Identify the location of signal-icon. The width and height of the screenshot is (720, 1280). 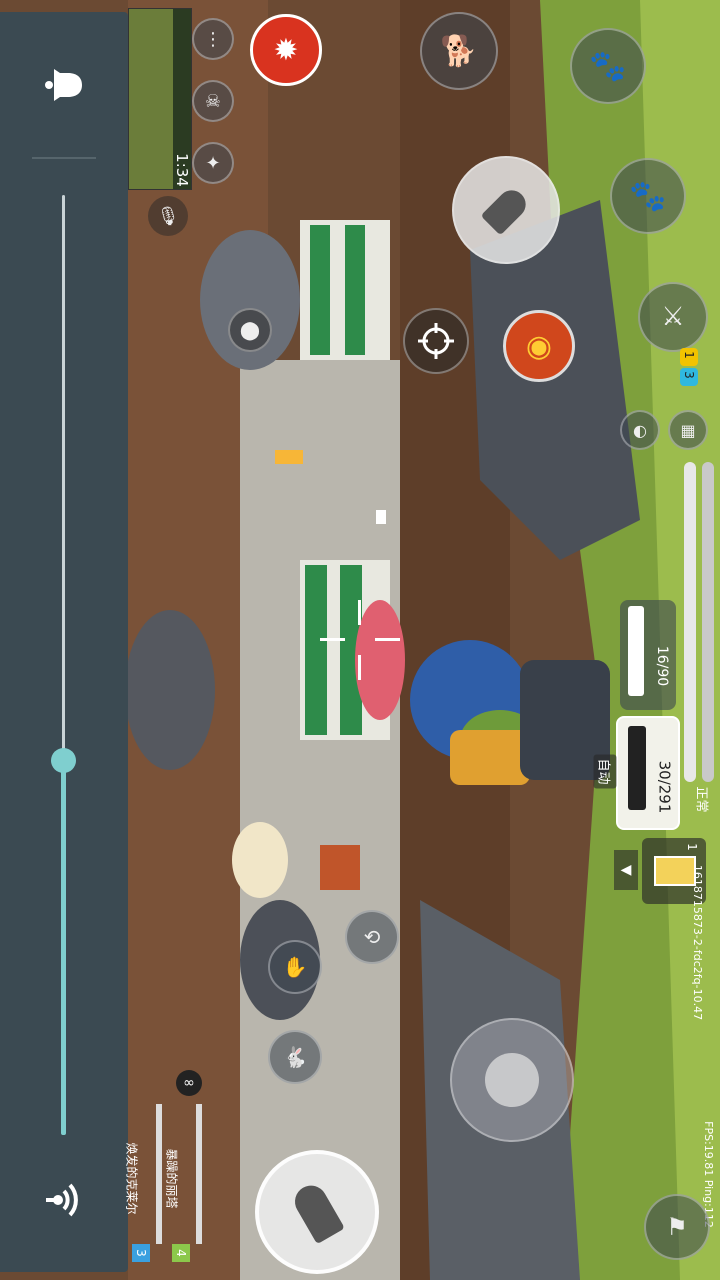
(65, 1200).